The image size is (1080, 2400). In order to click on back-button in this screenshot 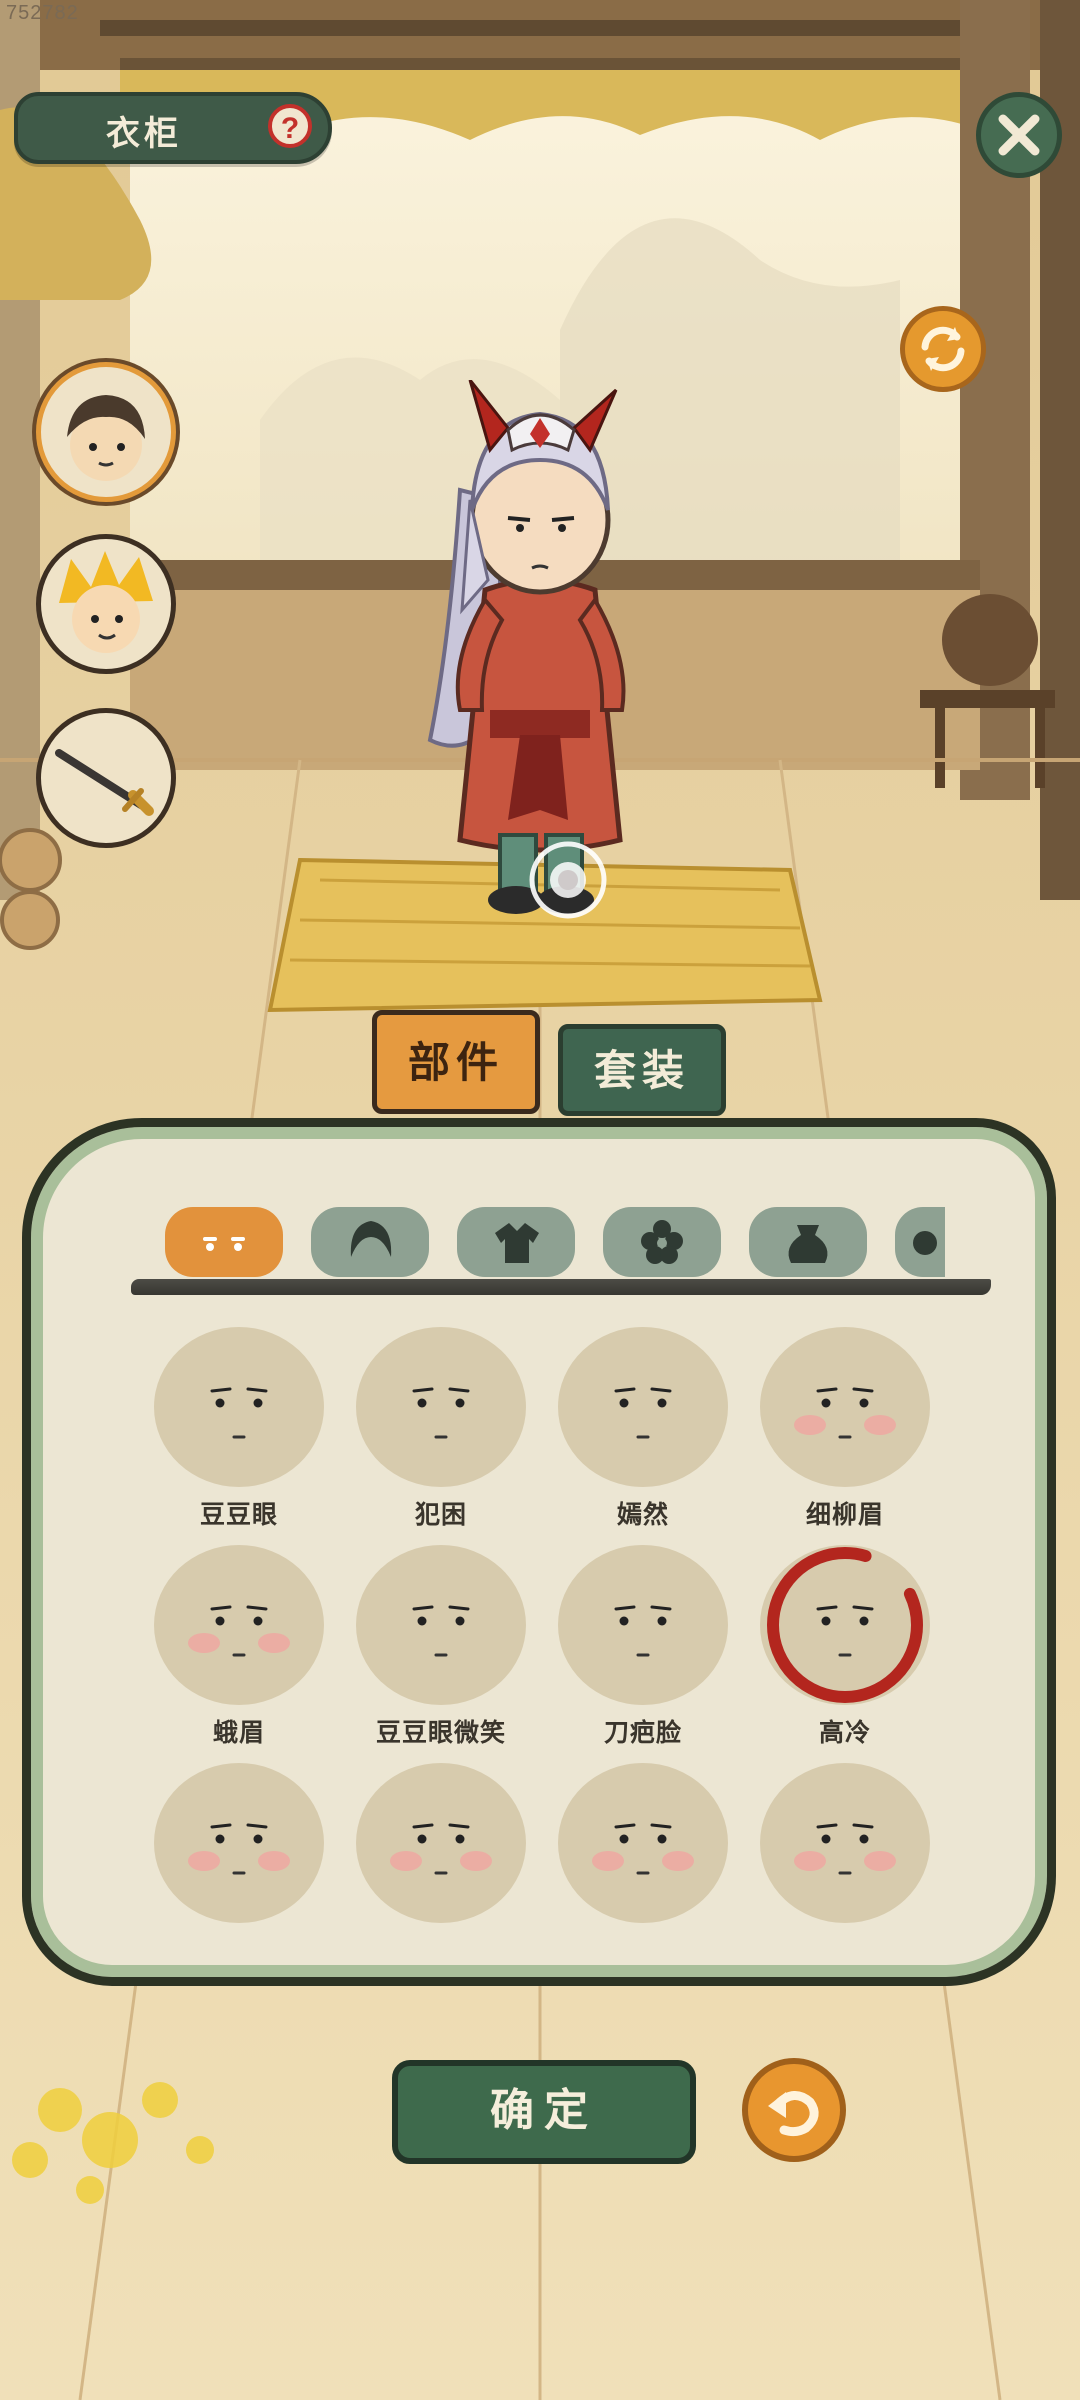, I will do `click(794, 2110)`.